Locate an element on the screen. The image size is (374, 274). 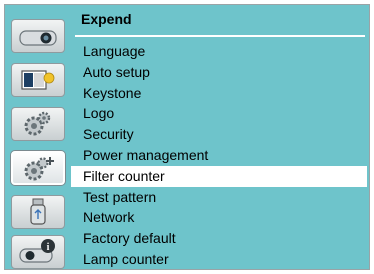
menu-item-auto-setup: Auto setup is located at coordinates (219, 72).